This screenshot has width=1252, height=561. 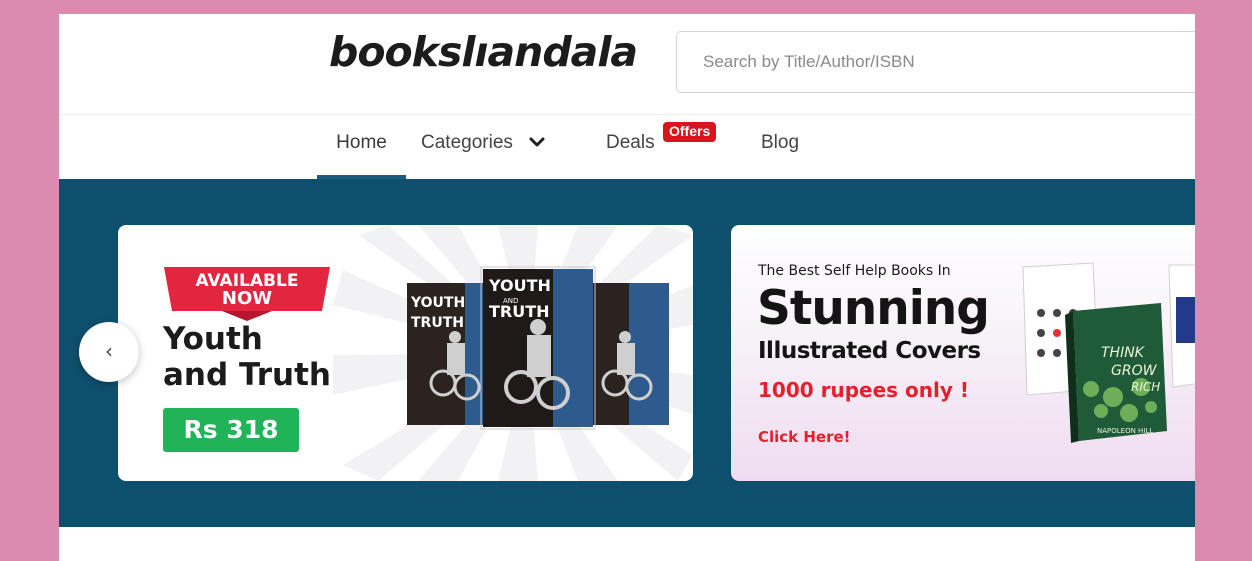 I want to click on chevron-down-icon, so click(x=537, y=143).